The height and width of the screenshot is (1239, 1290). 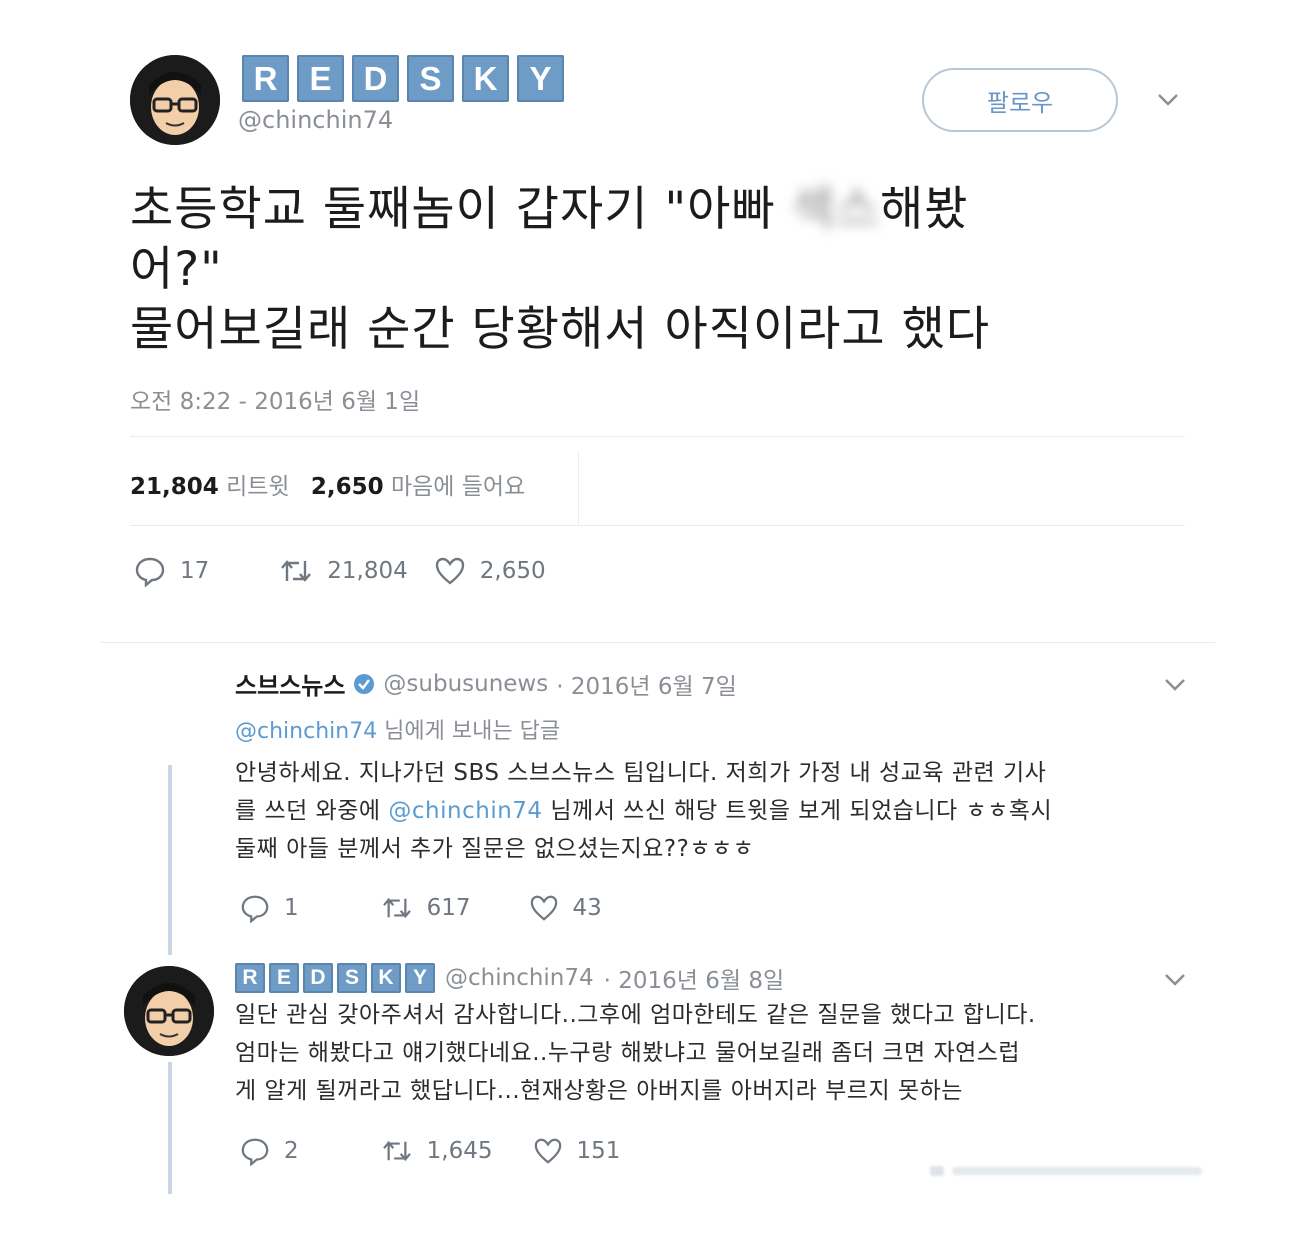 I want to click on retweet-action: 617, so click(x=426, y=908).